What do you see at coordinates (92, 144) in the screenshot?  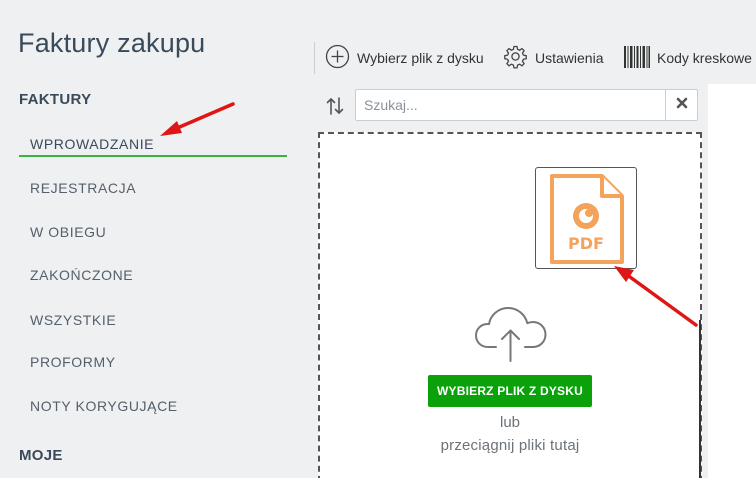 I see `sidebar-item-wprowadzanie: WPROWADZANIE` at bounding box center [92, 144].